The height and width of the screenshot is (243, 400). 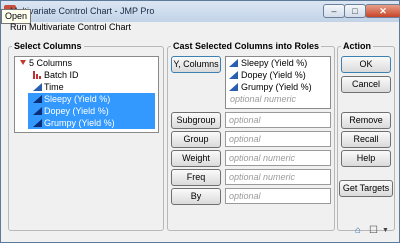 What do you see at coordinates (23, 62) in the screenshot?
I see `expand-triangle-icon` at bounding box center [23, 62].